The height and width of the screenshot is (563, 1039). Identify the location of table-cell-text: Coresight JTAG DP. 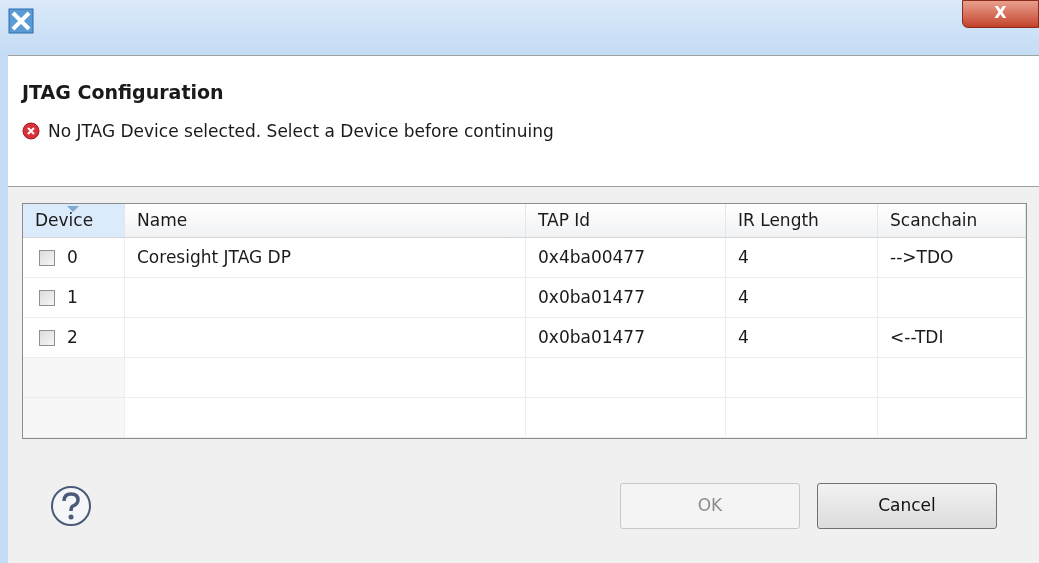
(214, 257).